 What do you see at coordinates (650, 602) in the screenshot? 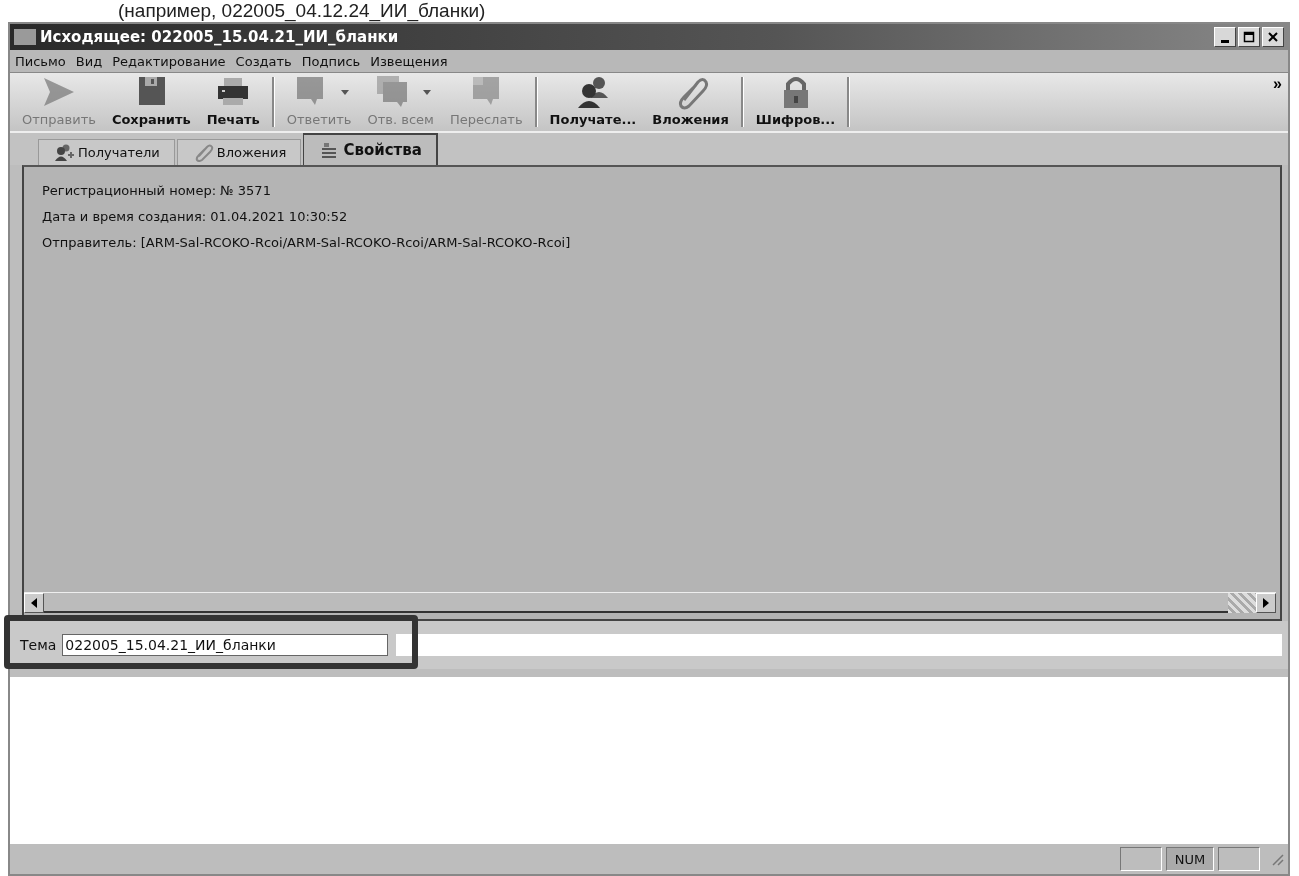
I see `horizontal-scrollbar` at bounding box center [650, 602].